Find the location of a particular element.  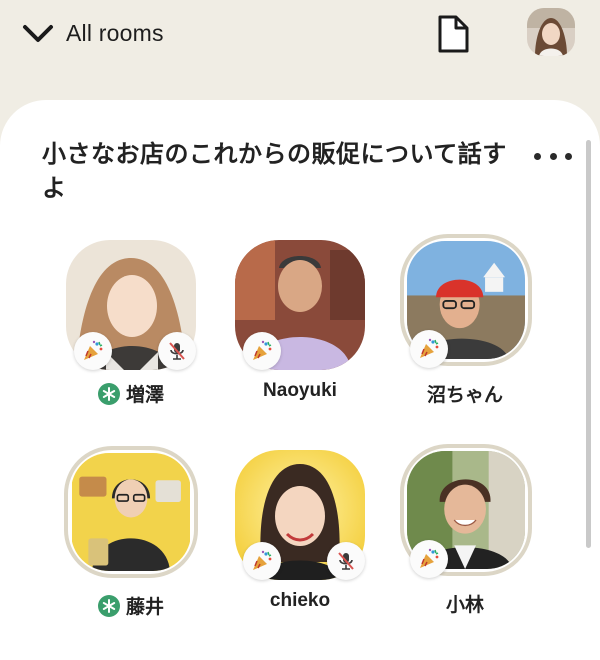

all-rooms-button: All rooms is located at coordinates (93, 33).